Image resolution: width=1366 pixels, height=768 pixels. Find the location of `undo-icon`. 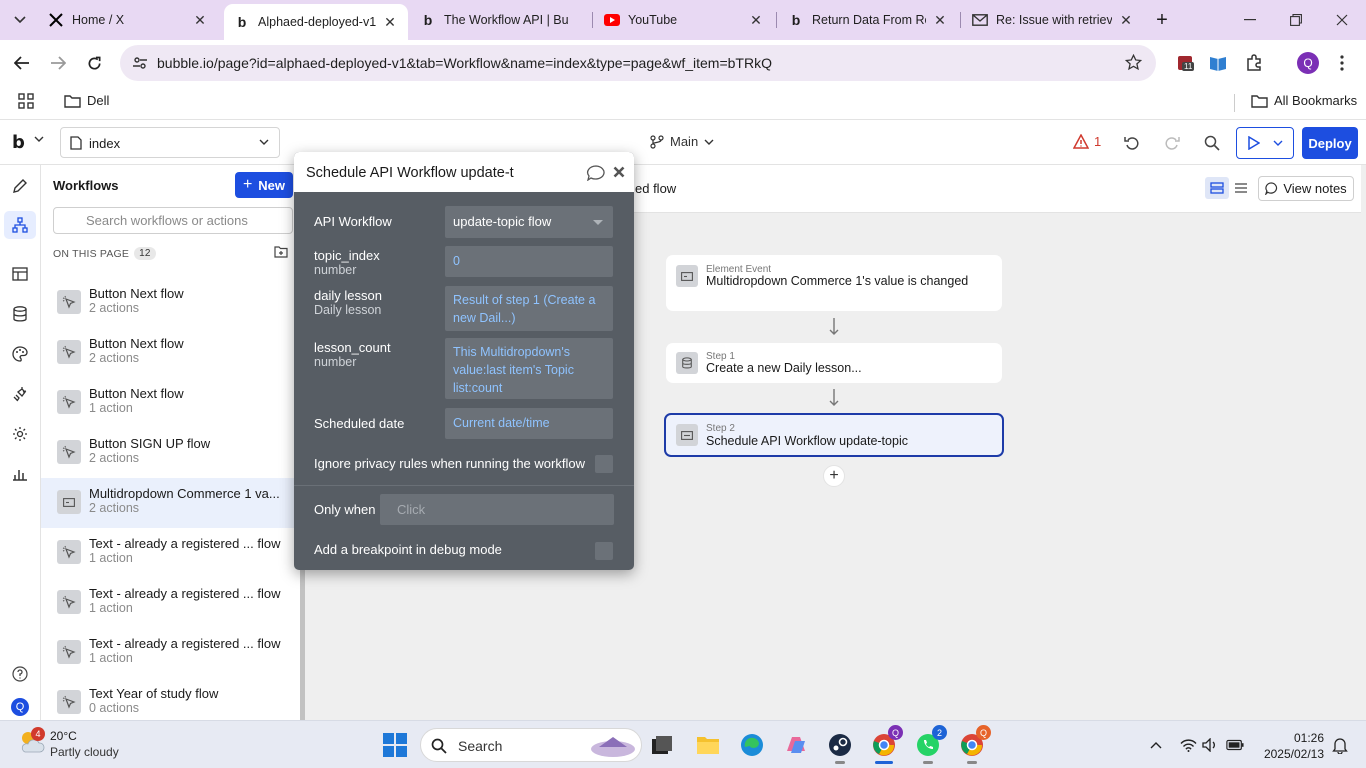

undo-icon is located at coordinates (1132, 143).